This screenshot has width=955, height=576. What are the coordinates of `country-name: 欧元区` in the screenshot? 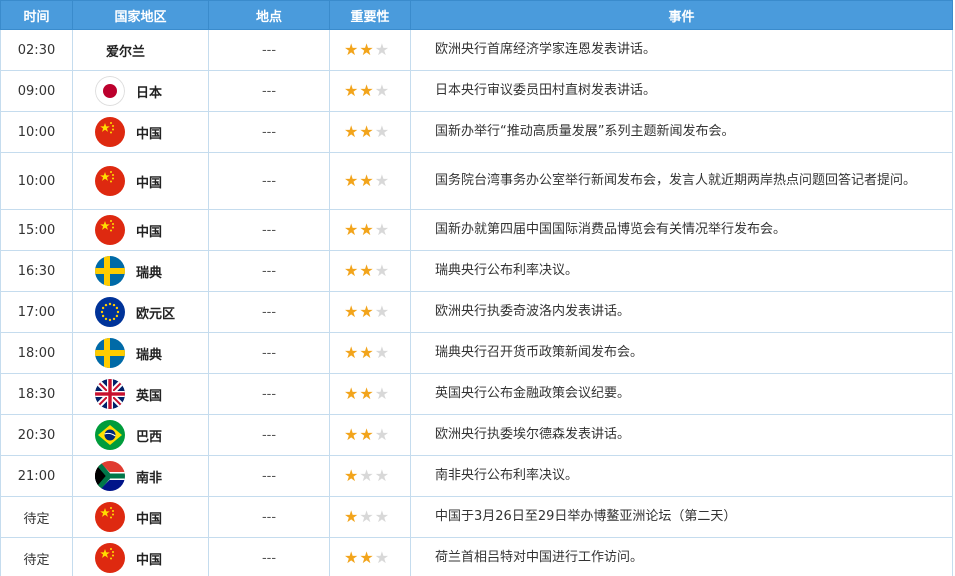 It's located at (156, 314).